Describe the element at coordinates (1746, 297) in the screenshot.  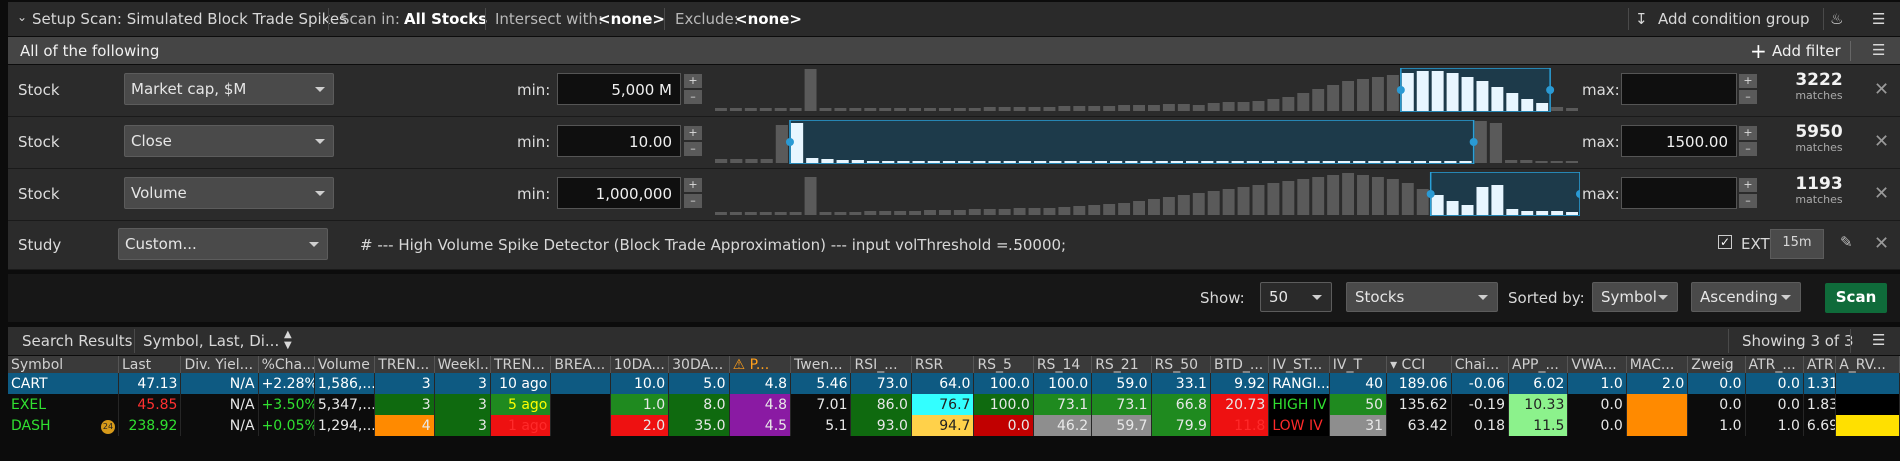
I see `sort-order-select: Ascending` at that location.